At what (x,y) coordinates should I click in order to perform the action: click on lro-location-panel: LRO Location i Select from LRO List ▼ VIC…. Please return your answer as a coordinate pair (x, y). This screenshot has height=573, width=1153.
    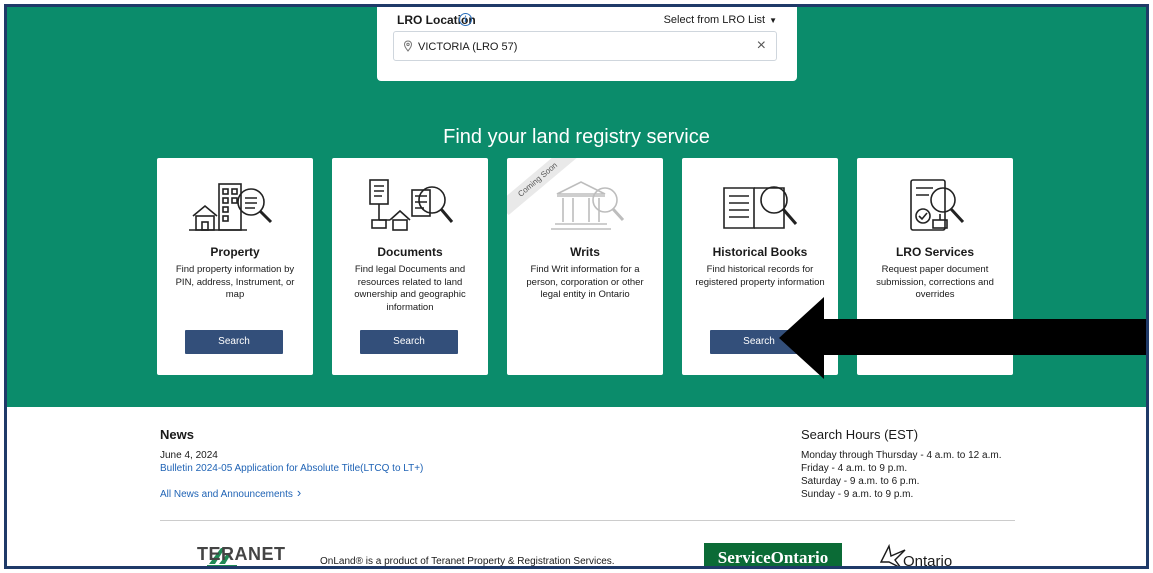
    Looking at the image, I should click on (587, 44).